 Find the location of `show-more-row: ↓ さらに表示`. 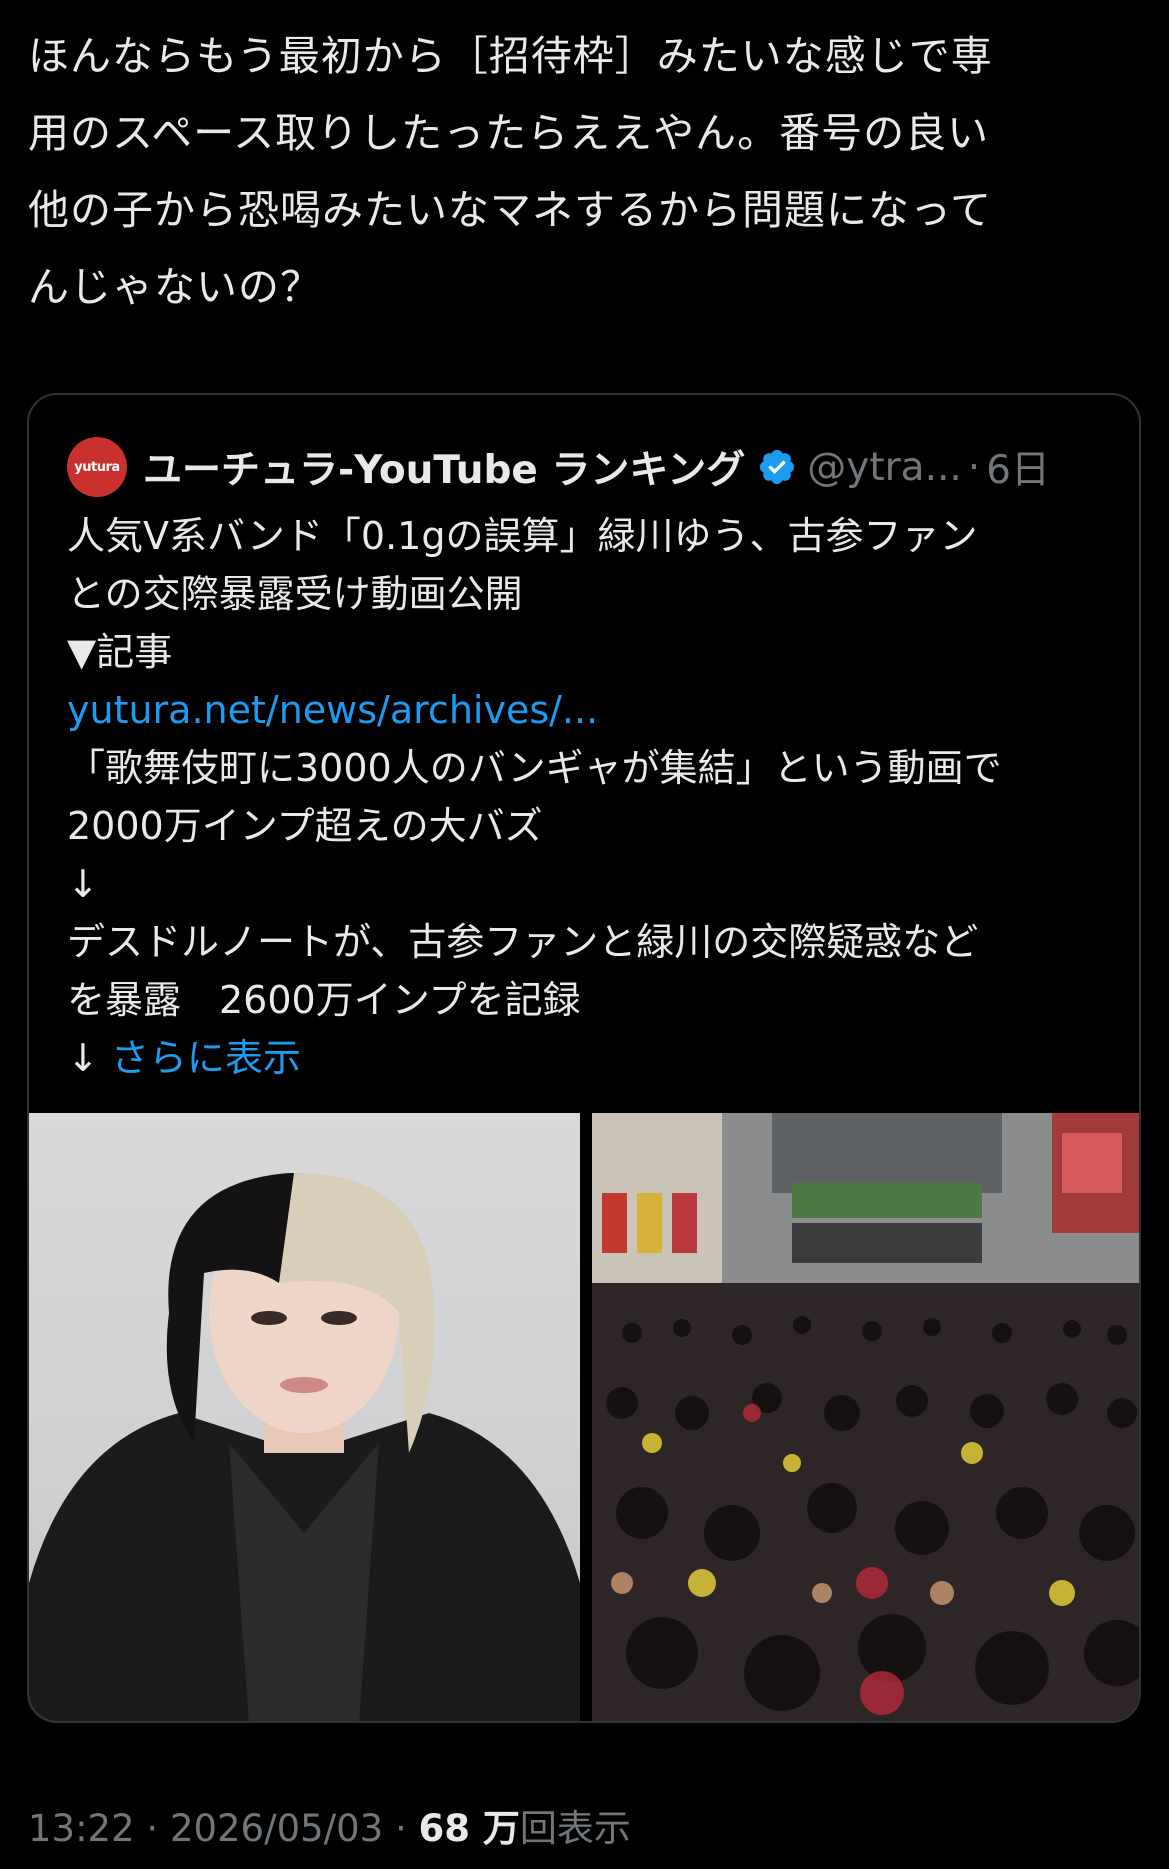

show-more-row: ↓ さらに表示 is located at coordinates (592, 1058).